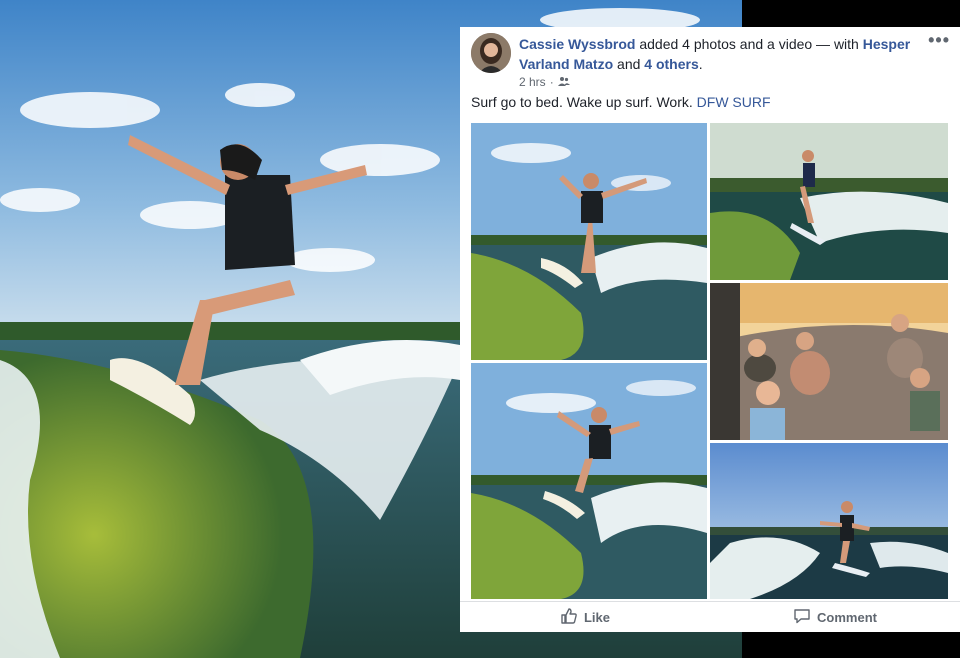 Image resolution: width=960 pixels, height=658 pixels. Describe the element at coordinates (700, 64) in the screenshot. I see `period: .` at that location.